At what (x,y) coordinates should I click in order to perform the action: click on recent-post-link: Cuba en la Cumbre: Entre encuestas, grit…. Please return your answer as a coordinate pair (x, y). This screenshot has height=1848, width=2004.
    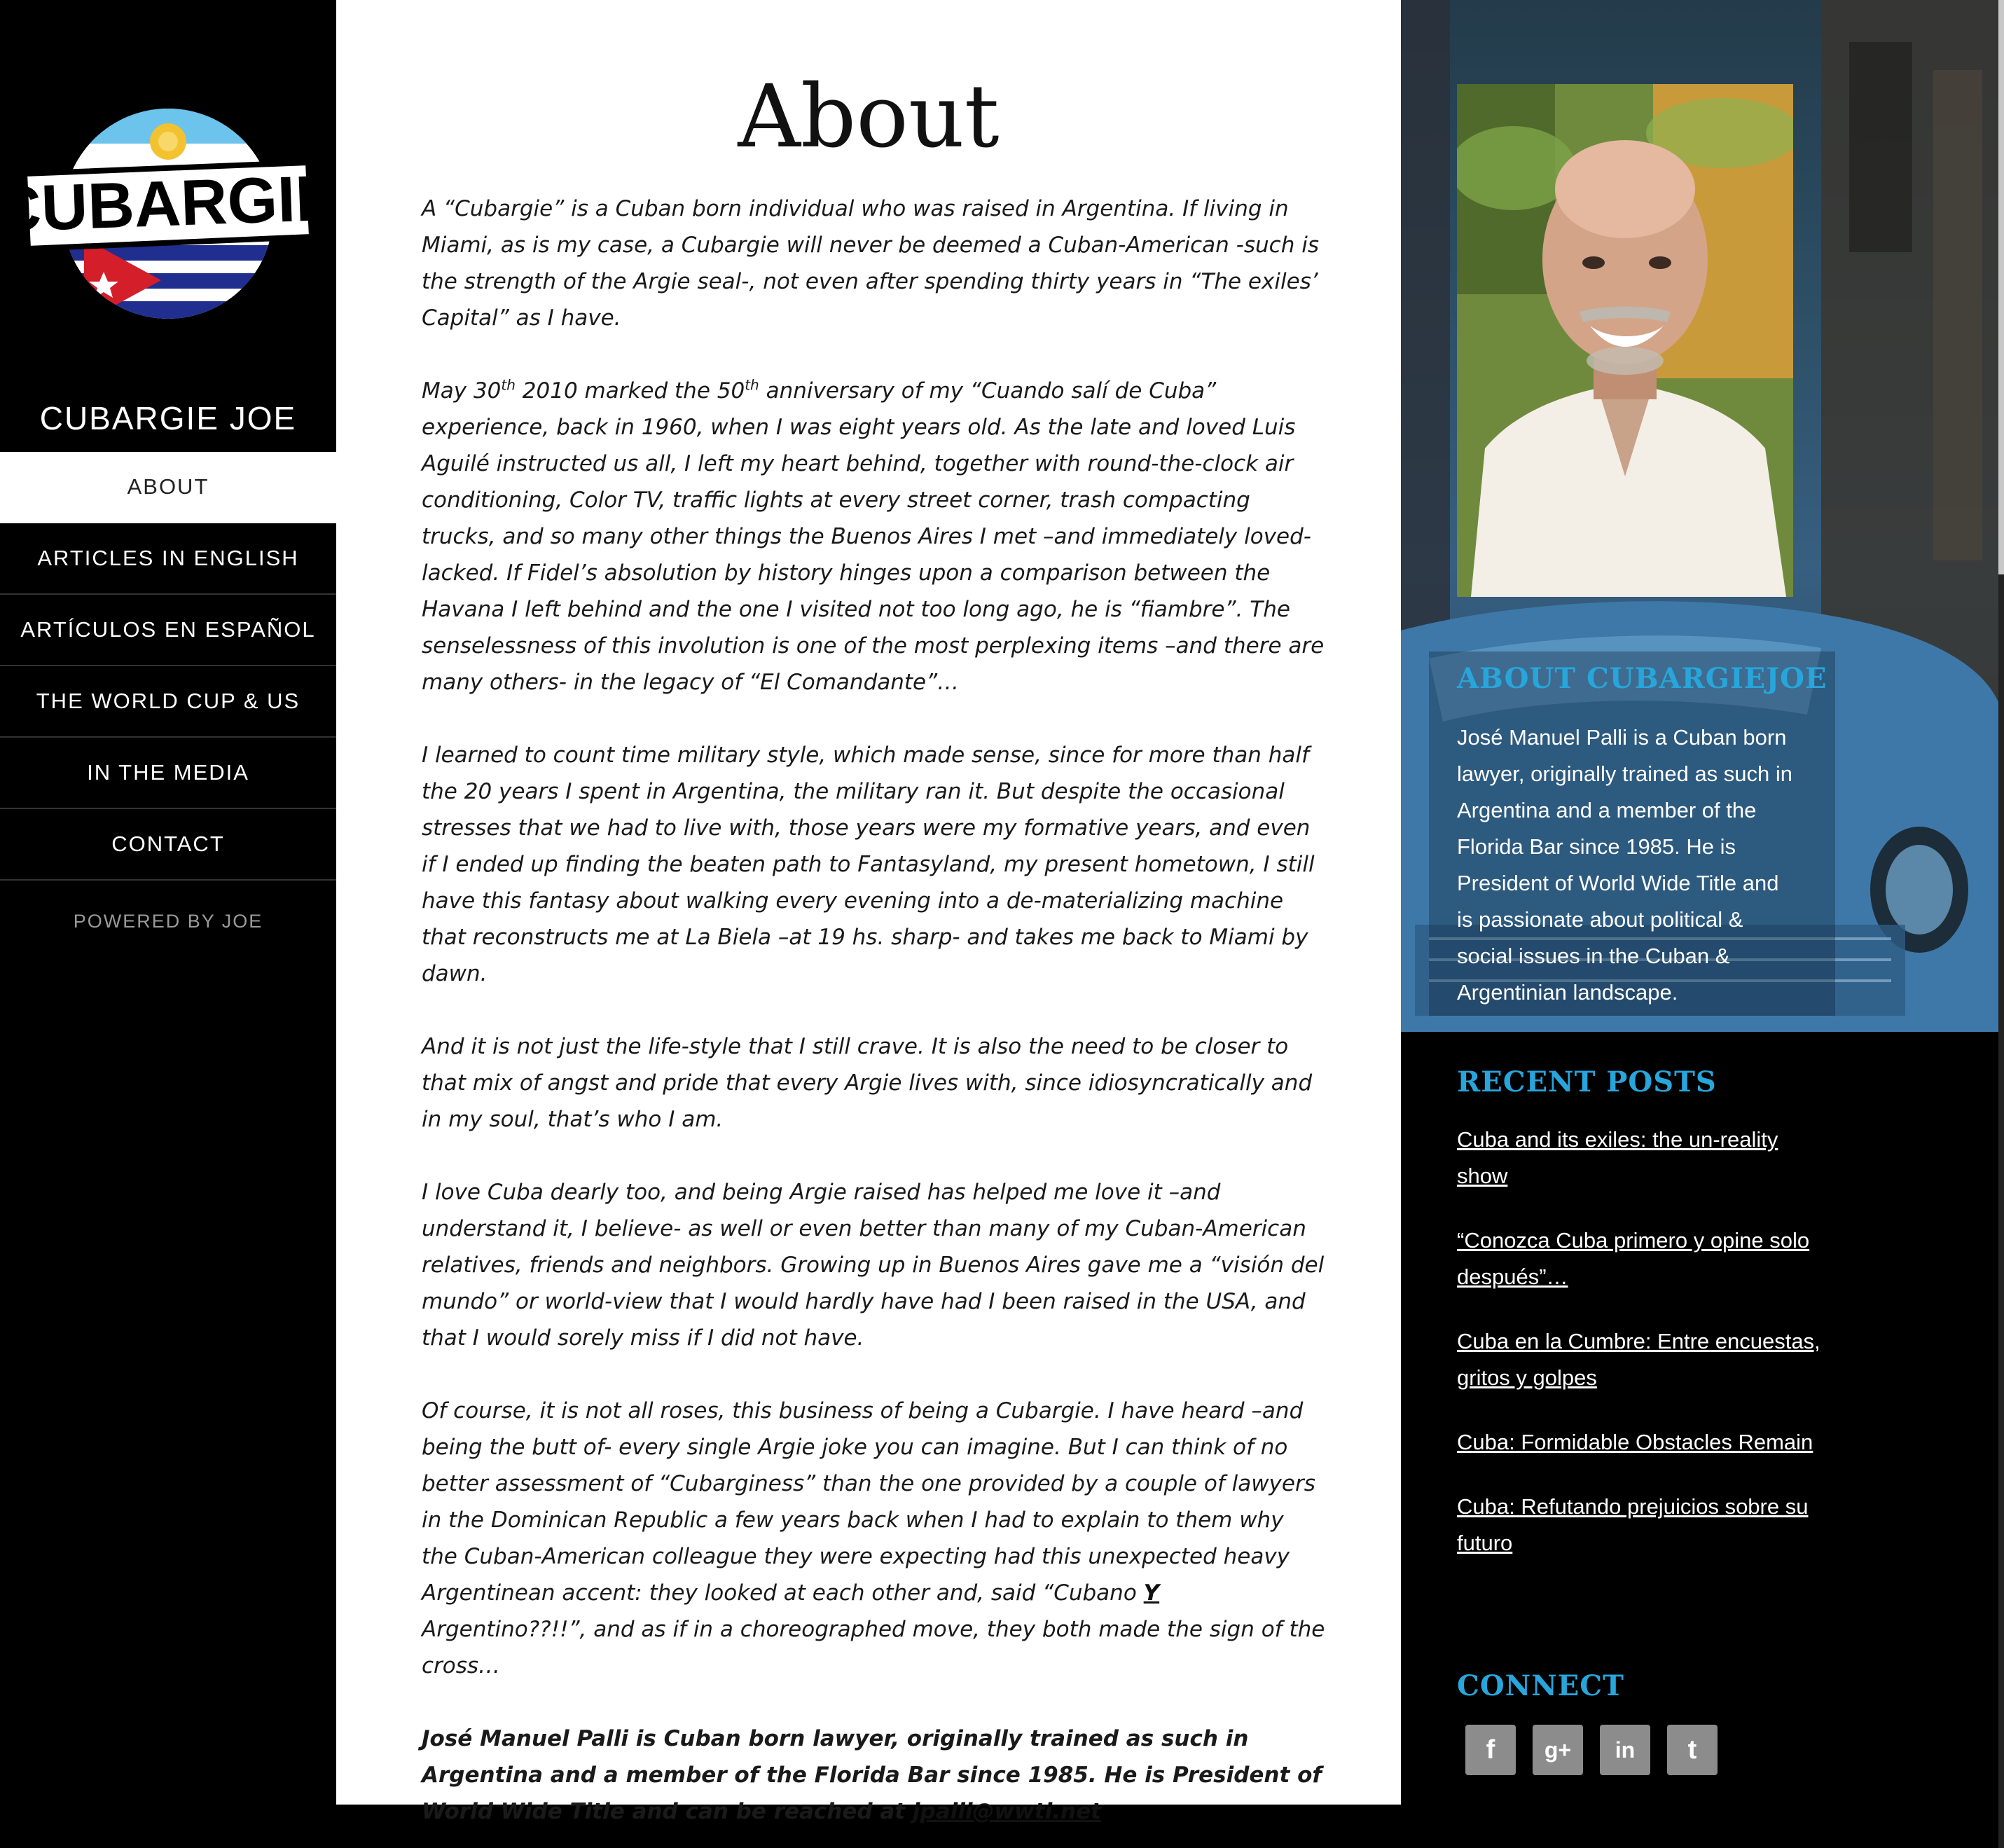
    Looking at the image, I should click on (1638, 1360).